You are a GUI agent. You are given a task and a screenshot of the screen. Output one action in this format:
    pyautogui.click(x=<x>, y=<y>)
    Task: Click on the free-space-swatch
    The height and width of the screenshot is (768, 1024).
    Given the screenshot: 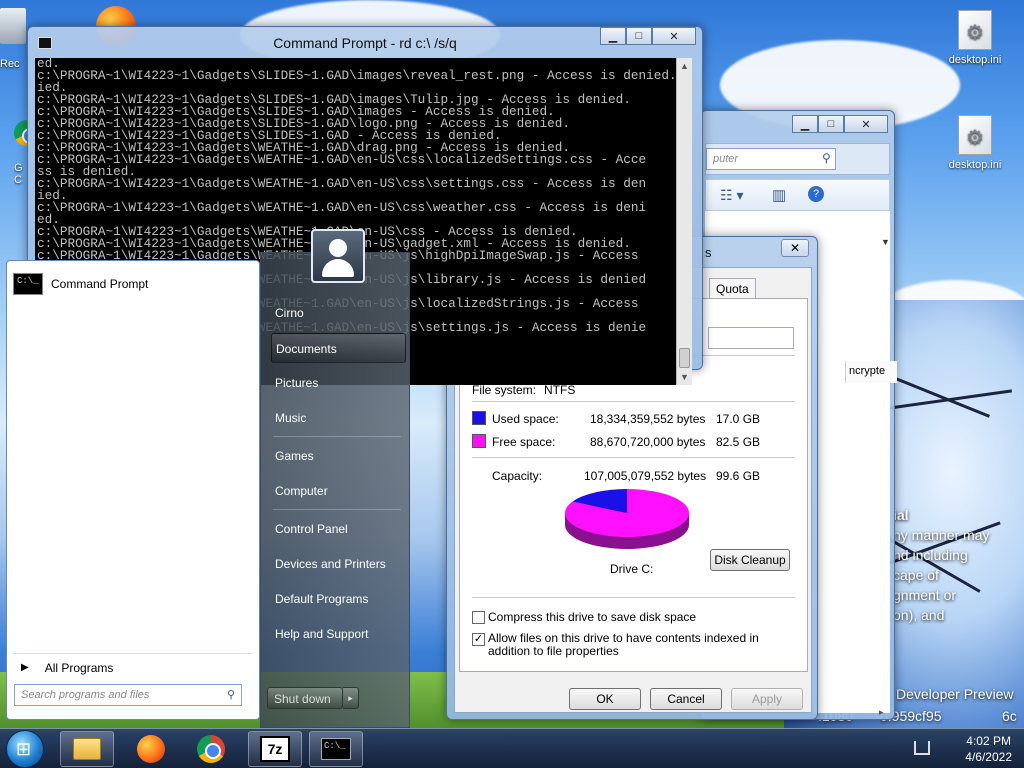 What is the action you would take?
    pyautogui.click(x=479, y=441)
    